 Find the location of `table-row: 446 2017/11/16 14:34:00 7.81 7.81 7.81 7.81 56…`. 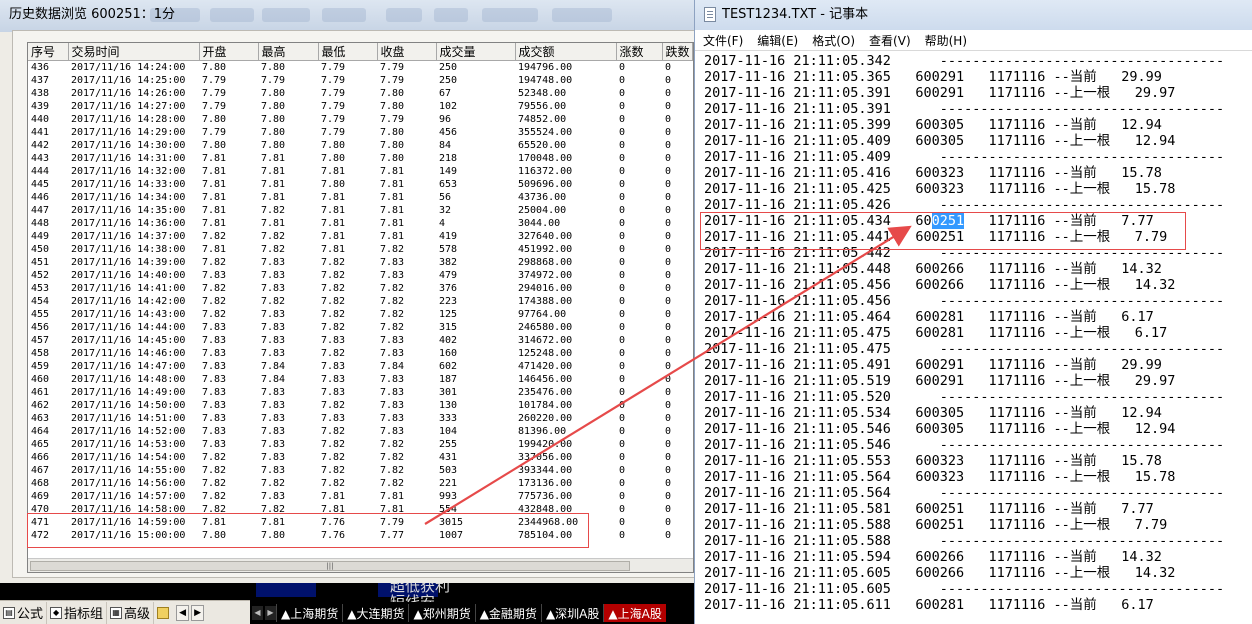

table-row: 446 2017/11/16 14:34:00 7.81 7.81 7.81 7.81 56… is located at coordinates (360, 197).